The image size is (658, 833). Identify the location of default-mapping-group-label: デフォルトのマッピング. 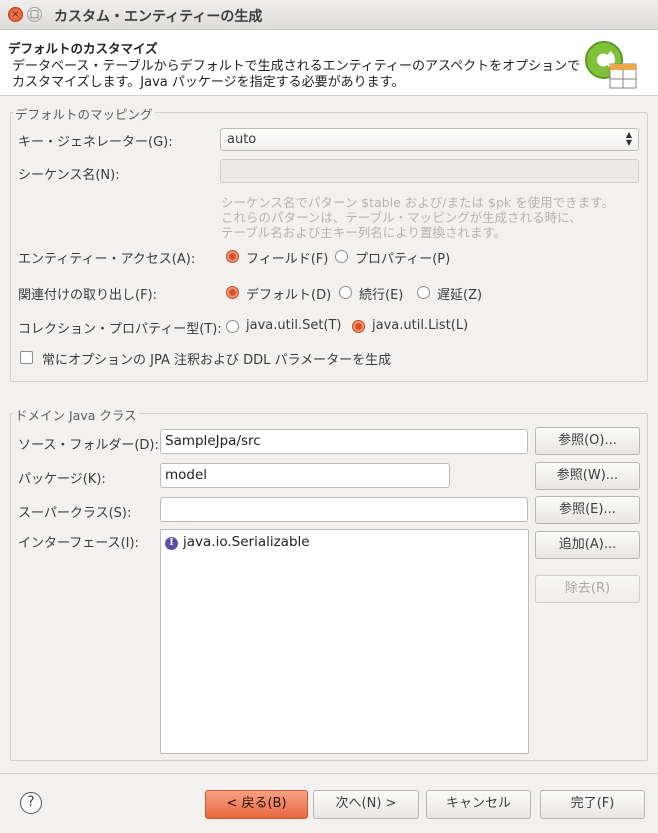
(84, 113).